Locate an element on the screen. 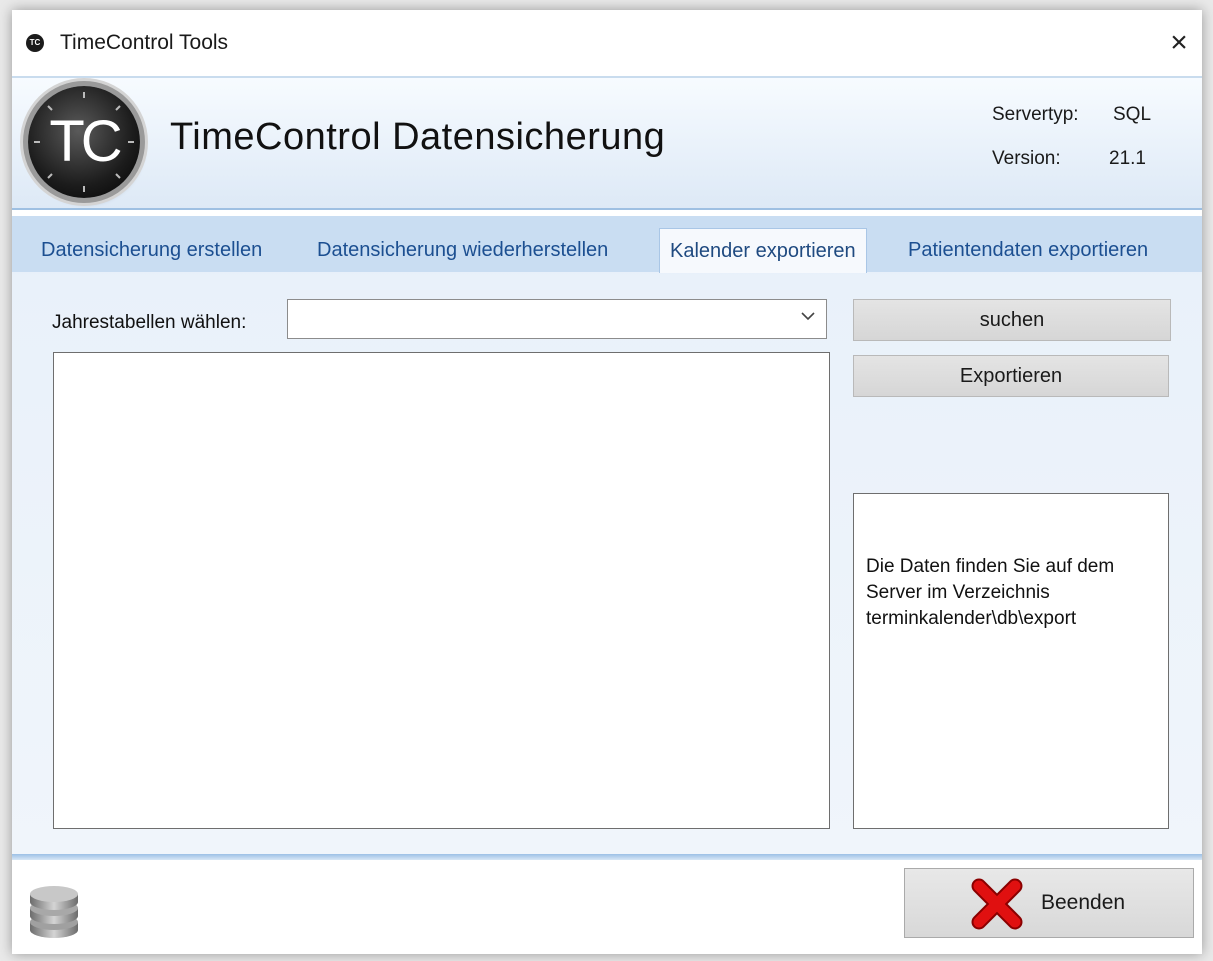 The image size is (1213, 961). year-tables-label: Jahrestabellen wählen: is located at coordinates (149, 322).